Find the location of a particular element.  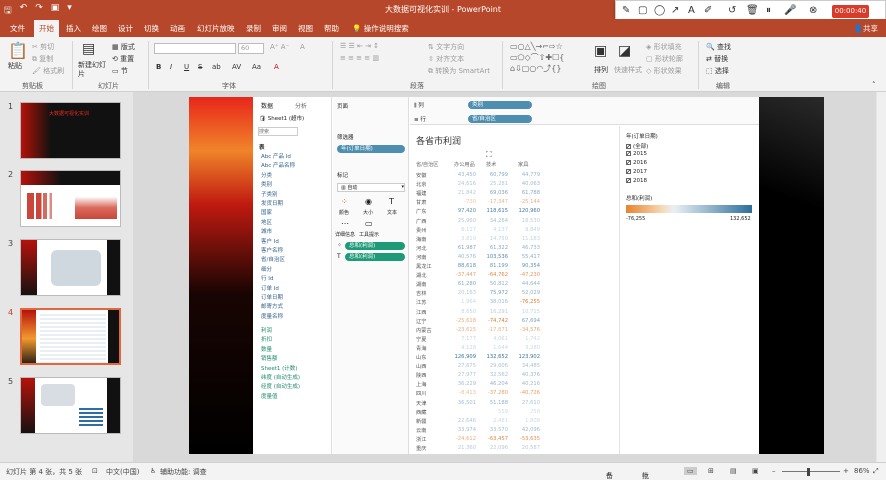

new-slide-icon: ▤ is located at coordinates (88, 49).